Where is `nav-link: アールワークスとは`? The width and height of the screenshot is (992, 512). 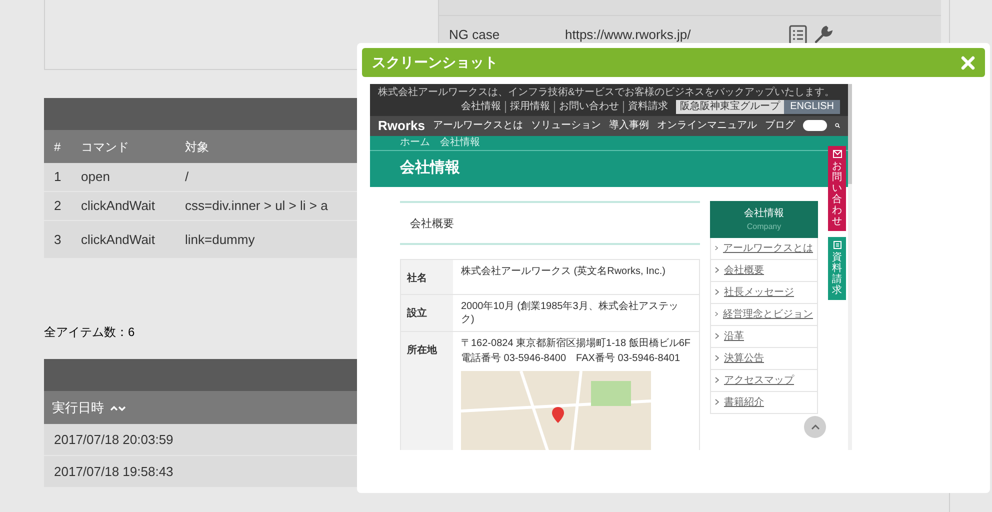
nav-link: アールワークスとは is located at coordinates (477, 126).